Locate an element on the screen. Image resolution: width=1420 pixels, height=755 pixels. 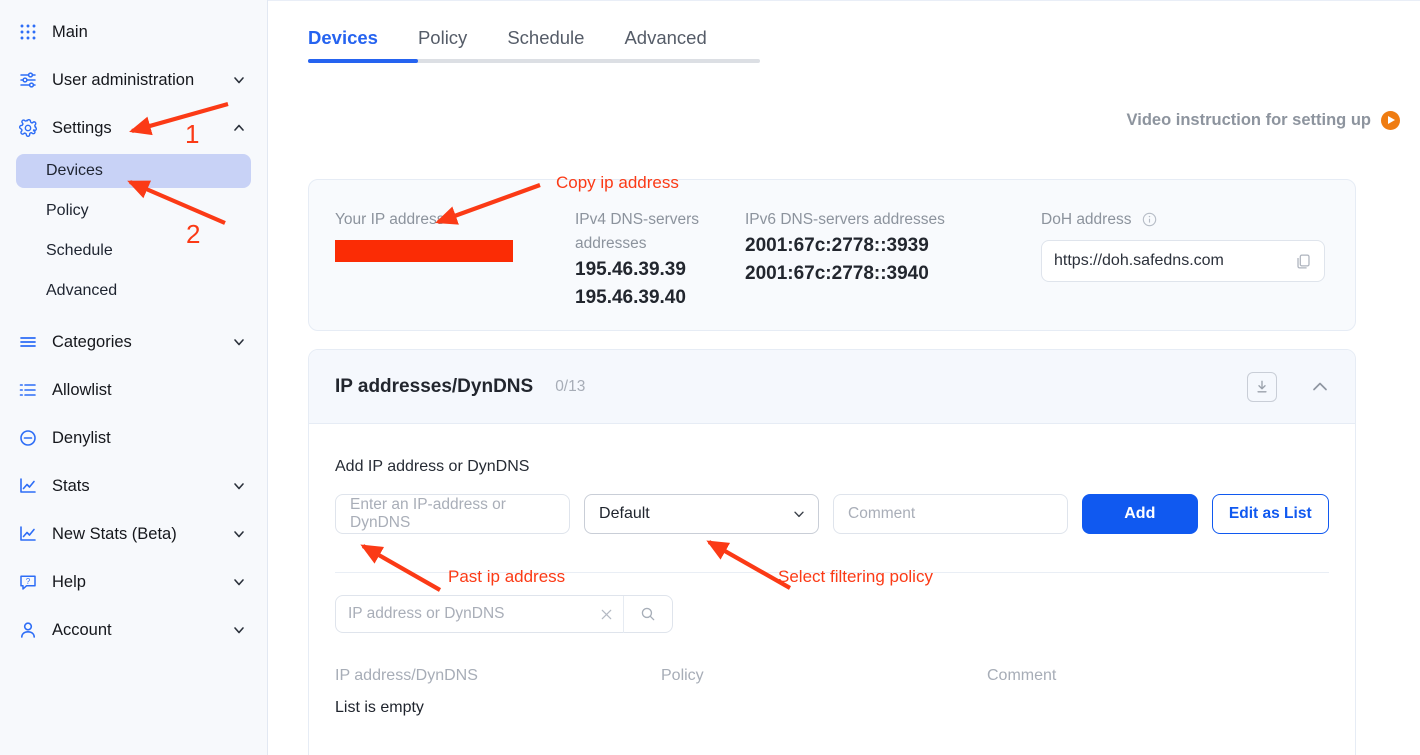
edit-as-list-button: Edit as List is located at coordinates (1270, 514).